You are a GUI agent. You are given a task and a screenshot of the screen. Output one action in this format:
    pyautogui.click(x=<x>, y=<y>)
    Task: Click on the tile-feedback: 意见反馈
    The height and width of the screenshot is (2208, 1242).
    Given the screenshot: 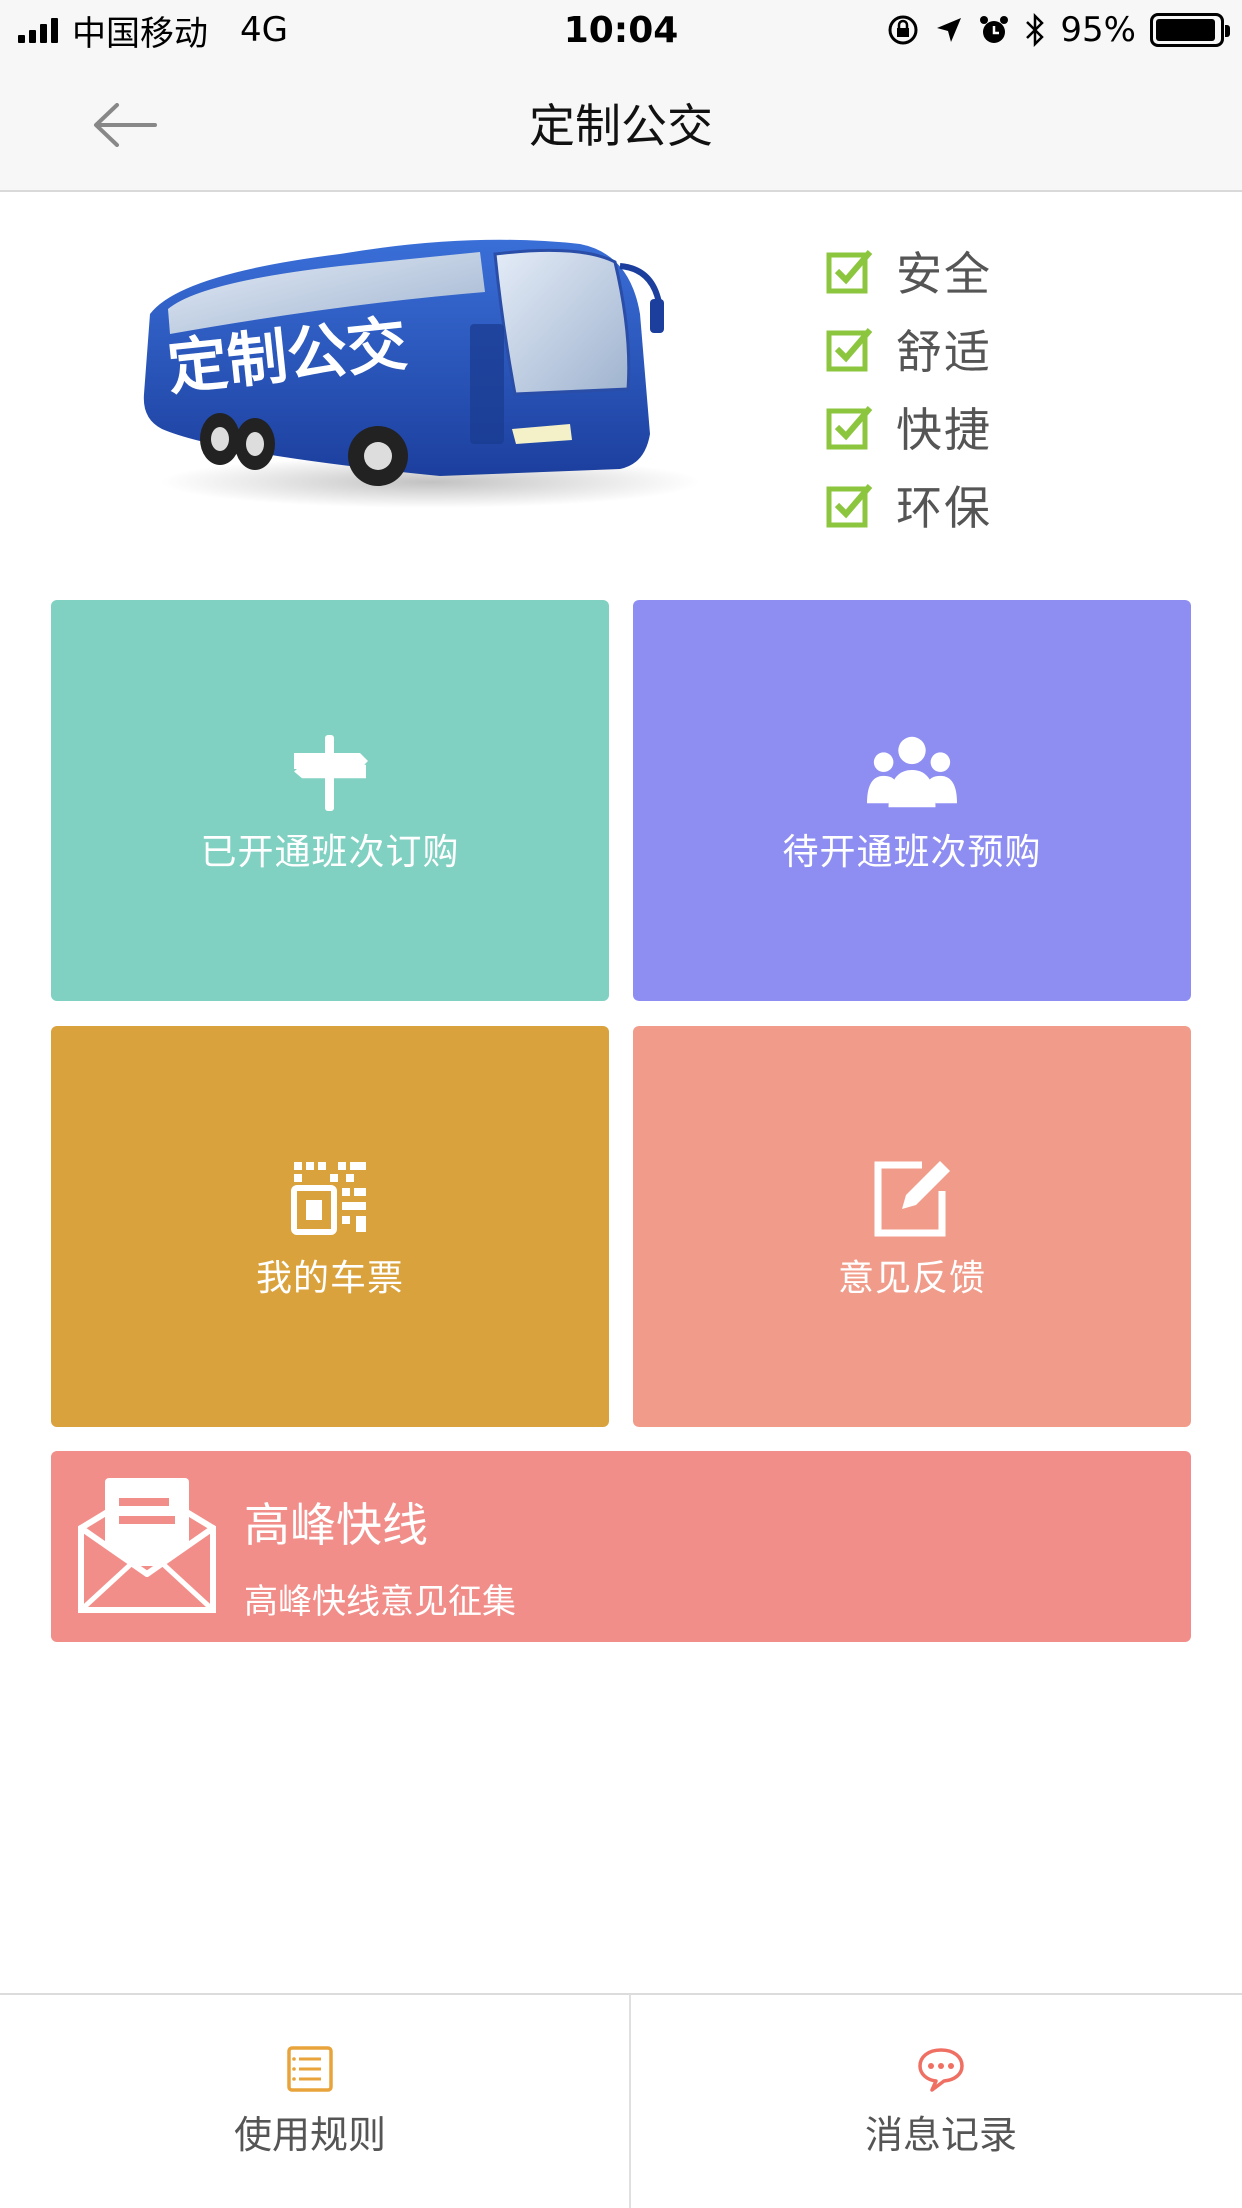 What is the action you would take?
    pyautogui.click(x=912, y=1226)
    